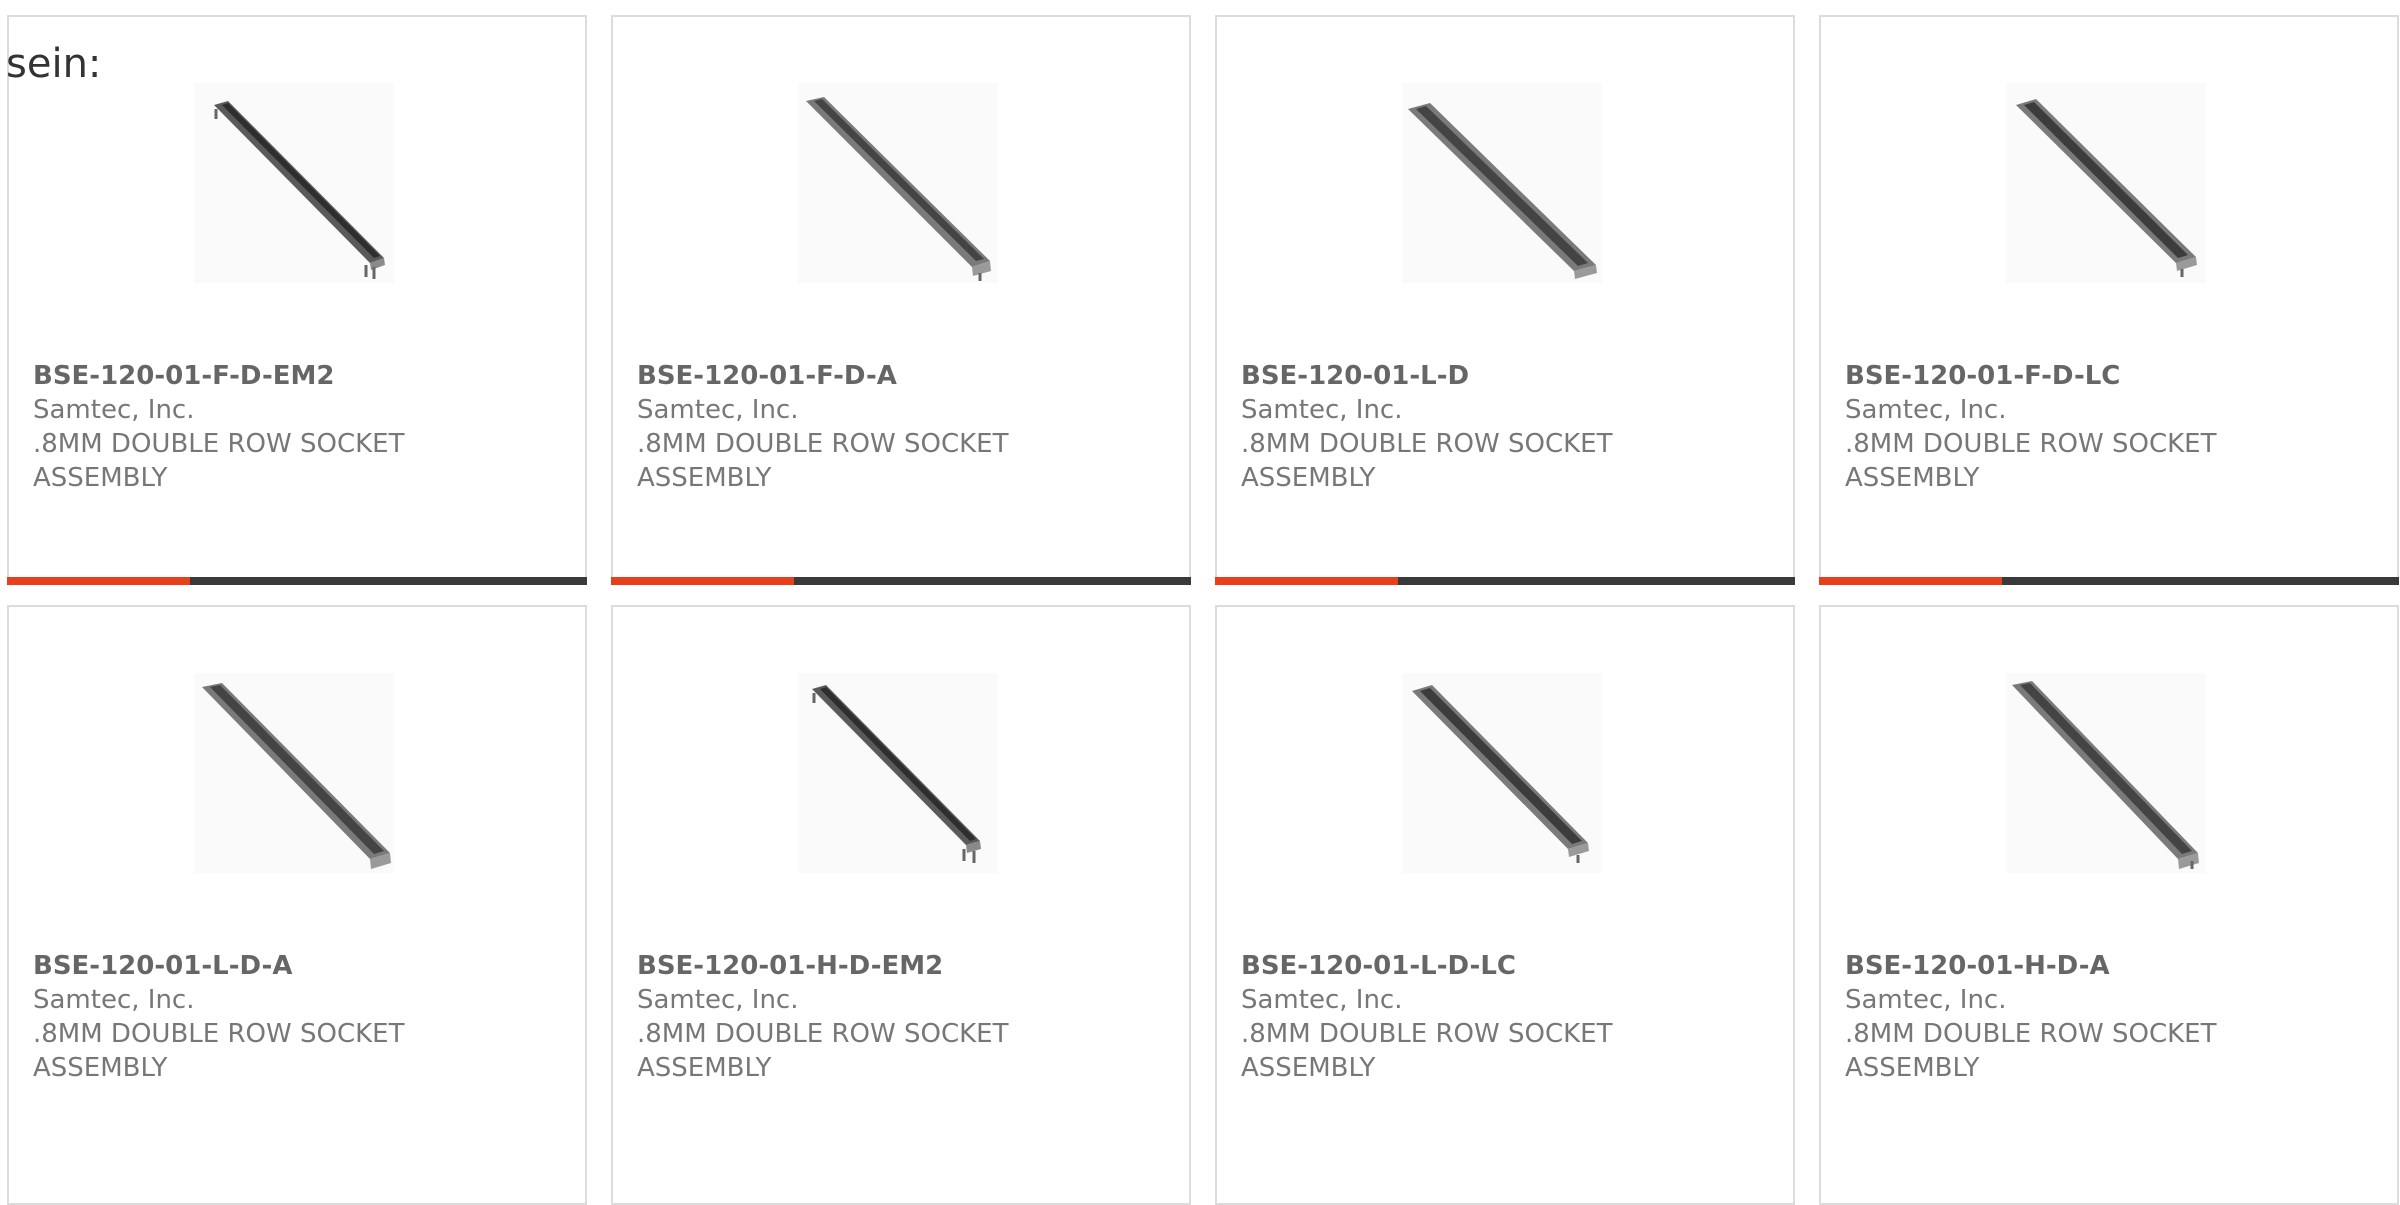  I want to click on part-number: BSE-120-01-H-D-EM2, so click(901, 966).